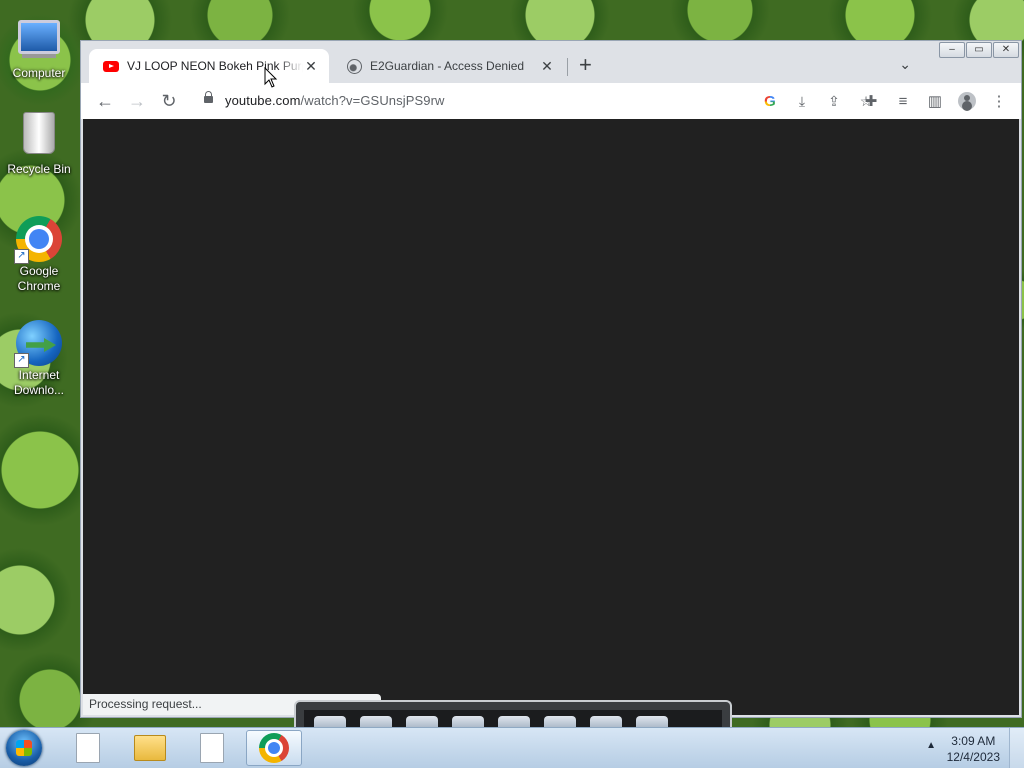  I want to click on url-host: youtube.com, so click(263, 100).